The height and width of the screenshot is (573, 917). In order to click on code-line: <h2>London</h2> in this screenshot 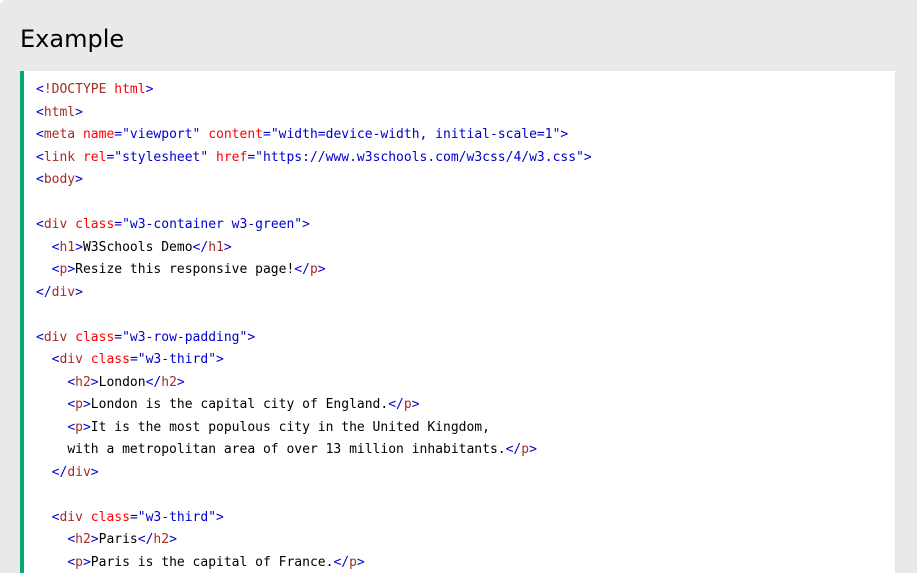, I will do `click(465, 383)`.